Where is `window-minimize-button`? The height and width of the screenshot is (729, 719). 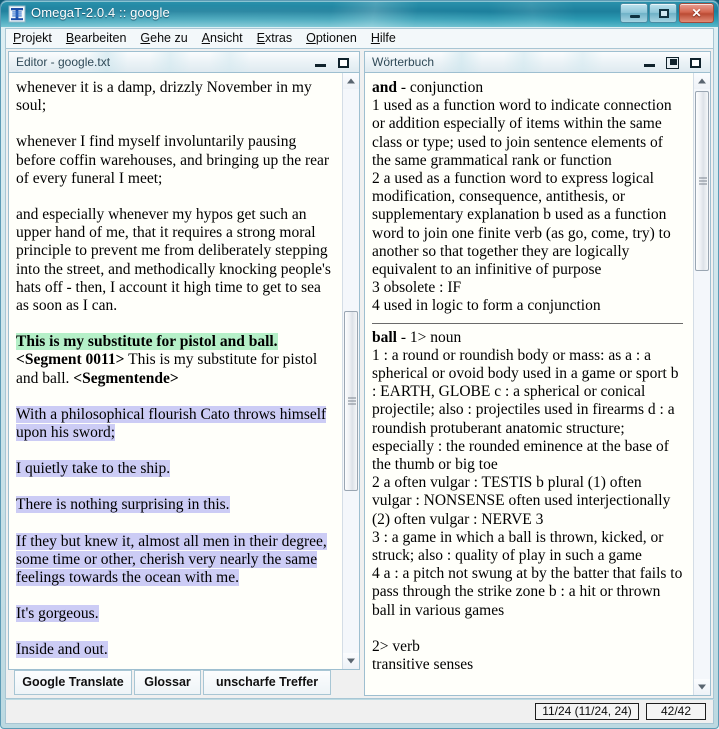
window-minimize-button is located at coordinates (634, 13).